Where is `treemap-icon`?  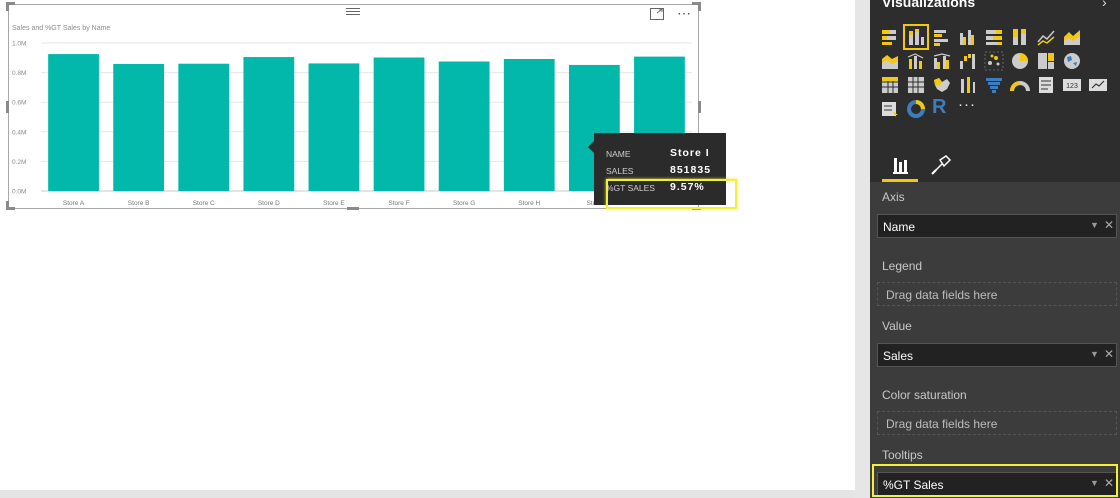 treemap-icon is located at coordinates (1046, 61).